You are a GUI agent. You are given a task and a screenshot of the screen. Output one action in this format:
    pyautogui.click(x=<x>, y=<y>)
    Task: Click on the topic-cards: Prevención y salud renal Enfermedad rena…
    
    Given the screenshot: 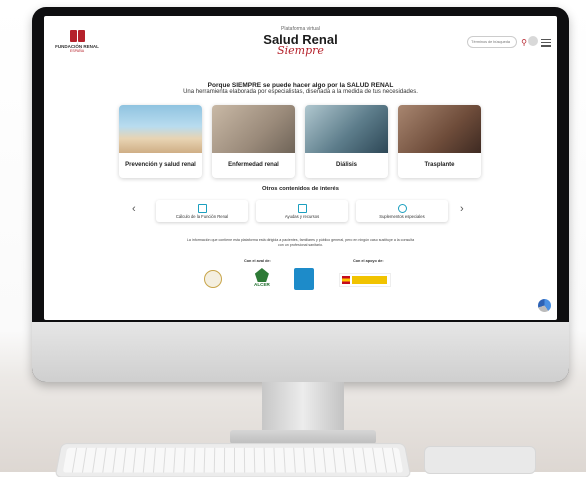 What is the action you would take?
    pyautogui.click(x=300, y=141)
    